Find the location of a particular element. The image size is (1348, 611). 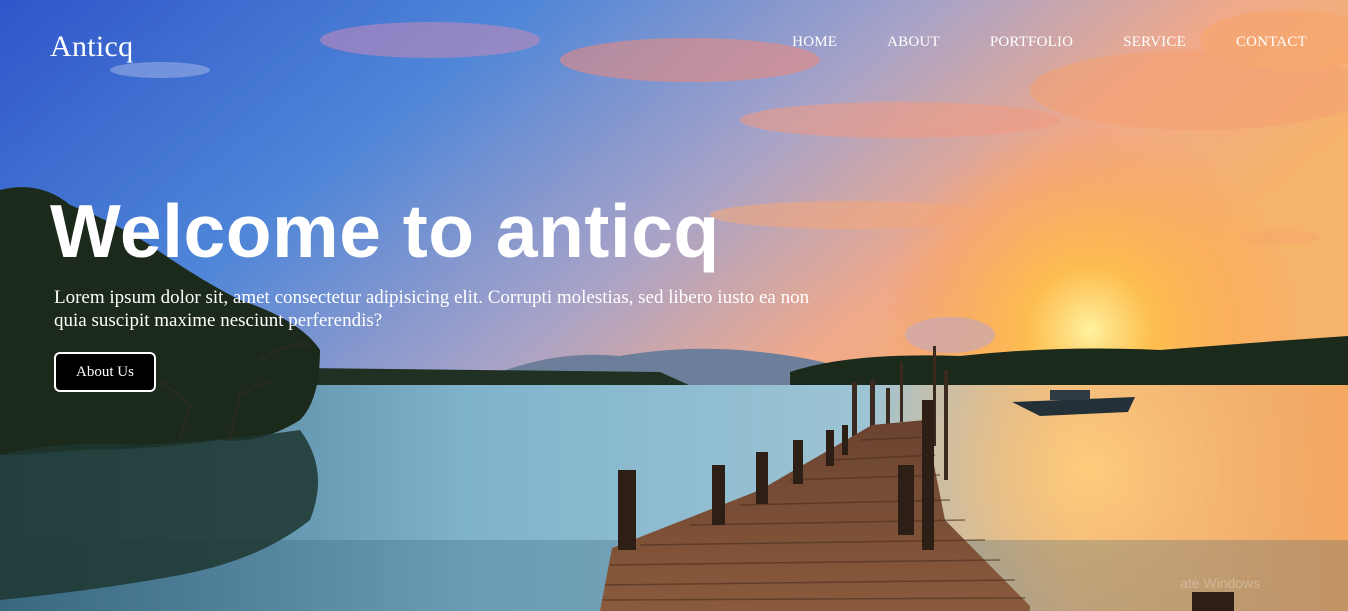

nav-item-home: HOME is located at coordinates (814, 42).